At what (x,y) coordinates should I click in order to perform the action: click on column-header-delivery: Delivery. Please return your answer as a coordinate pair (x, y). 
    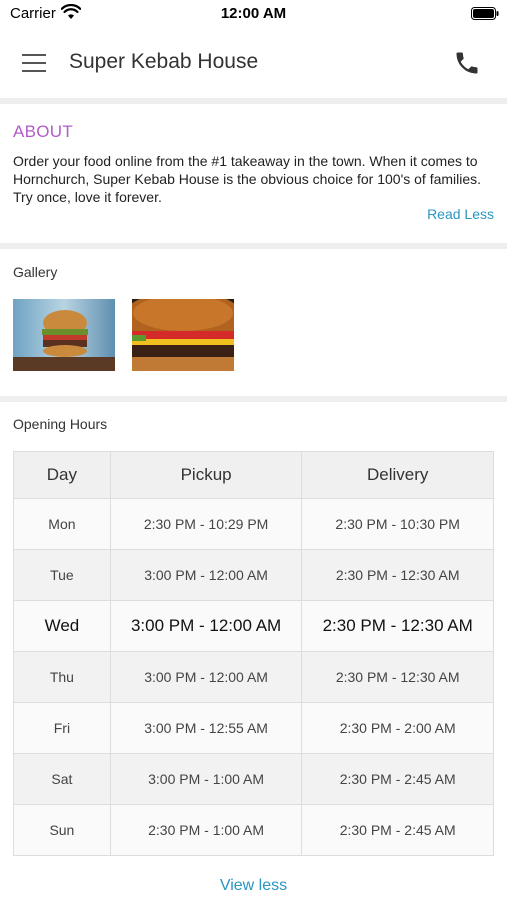
    Looking at the image, I should click on (397, 475).